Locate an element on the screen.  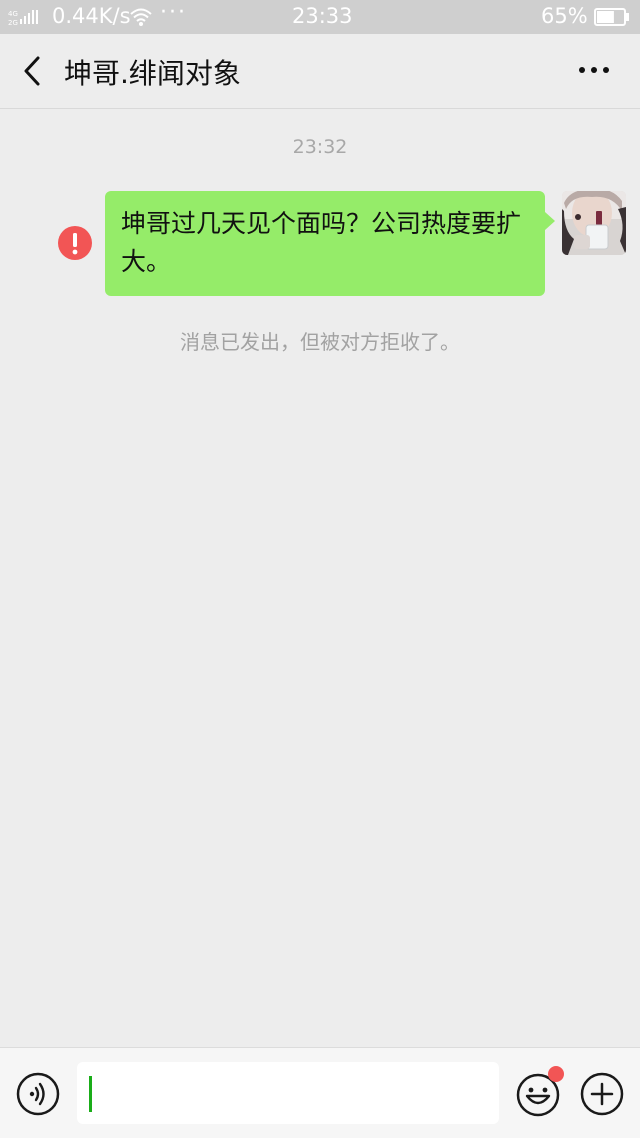
chat-title: 坤哥.绯闻对象 is located at coordinates (152, 73).